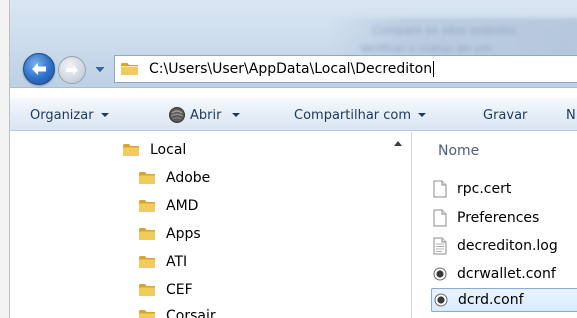  I want to click on arrow-right-icon, so click(72, 70).